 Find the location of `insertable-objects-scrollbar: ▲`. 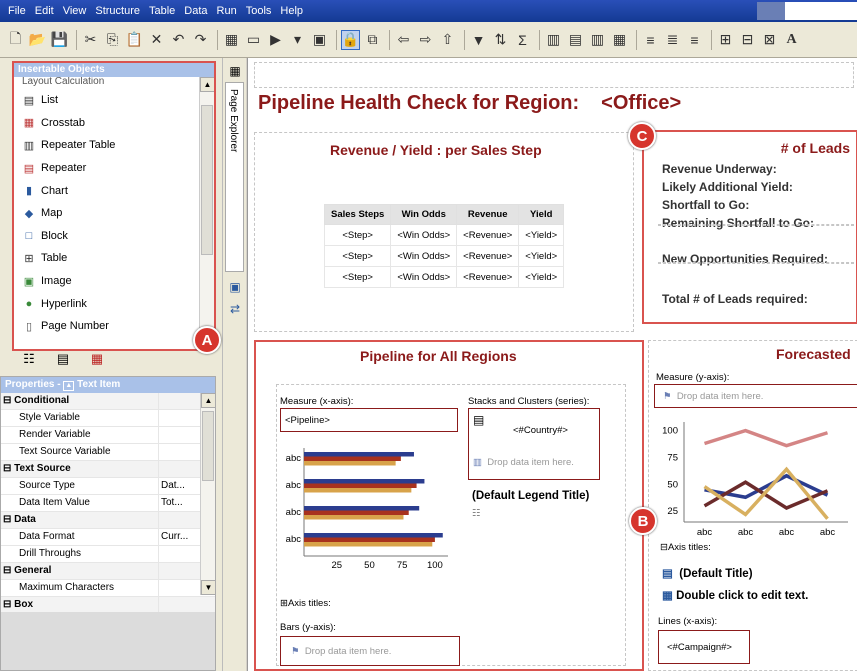

insertable-objects-scrollbar: ▲ is located at coordinates (206, 213).